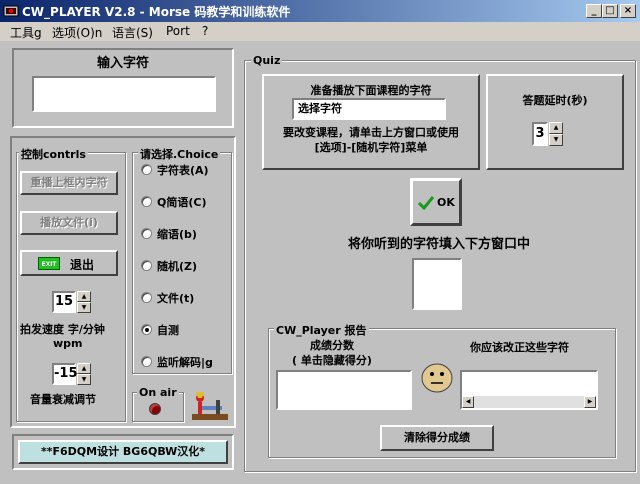 This screenshot has width=640, height=484. What do you see at coordinates (68, 343) in the screenshot?
I see `speed-unit: wpm` at bounding box center [68, 343].